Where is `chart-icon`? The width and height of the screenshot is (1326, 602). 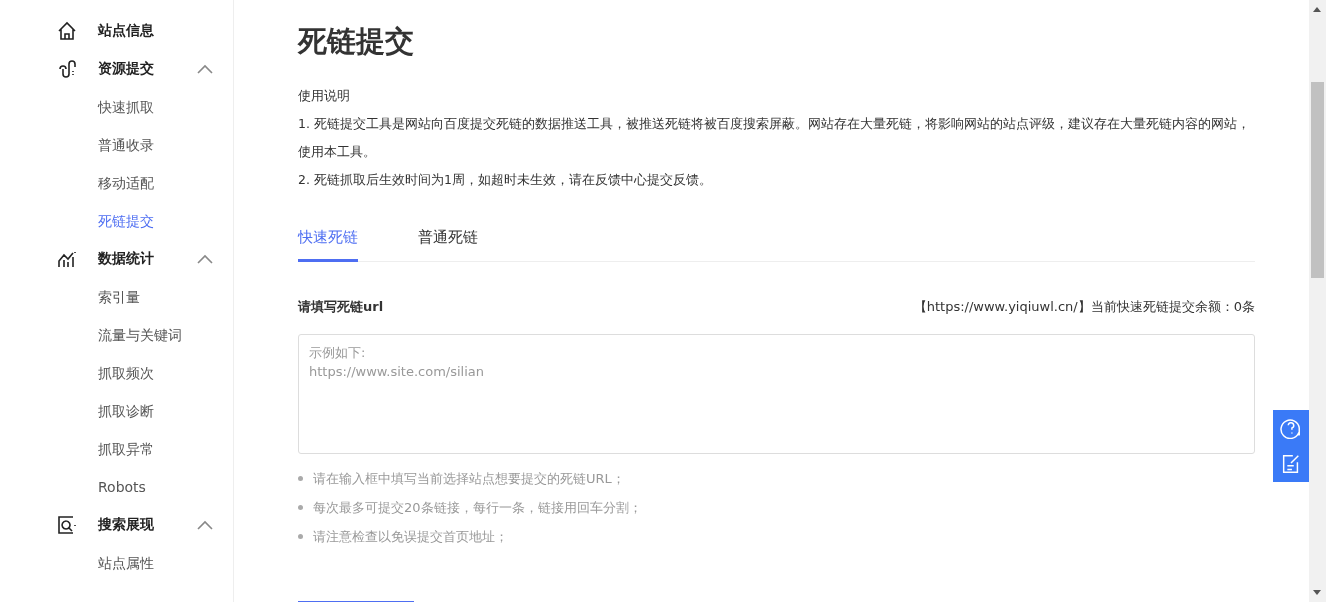
chart-icon is located at coordinates (67, 259).